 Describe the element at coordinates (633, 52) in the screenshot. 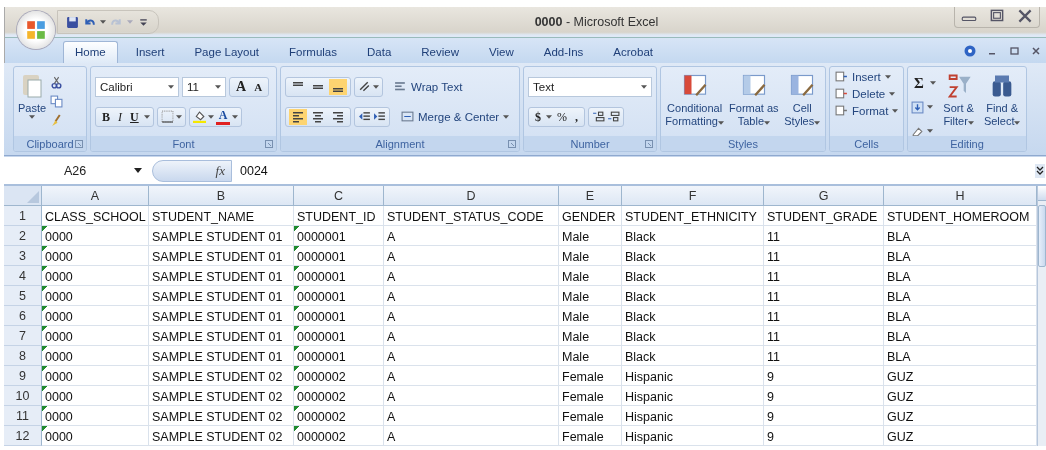

I see `ribbon-tab: Acrobat` at that location.